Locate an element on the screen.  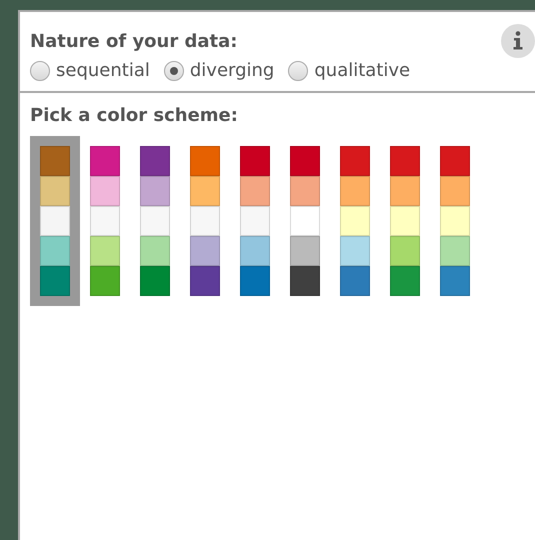
section-heading: Nature of your data: is located at coordinates (134, 41).